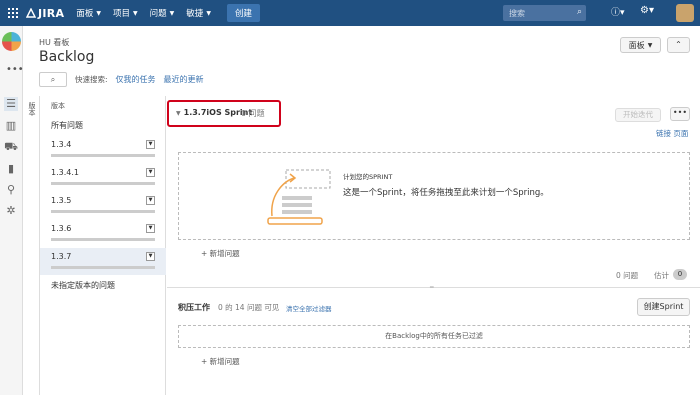  I want to click on nav-menu-dashboards: 面板 ▼, so click(88, 13).